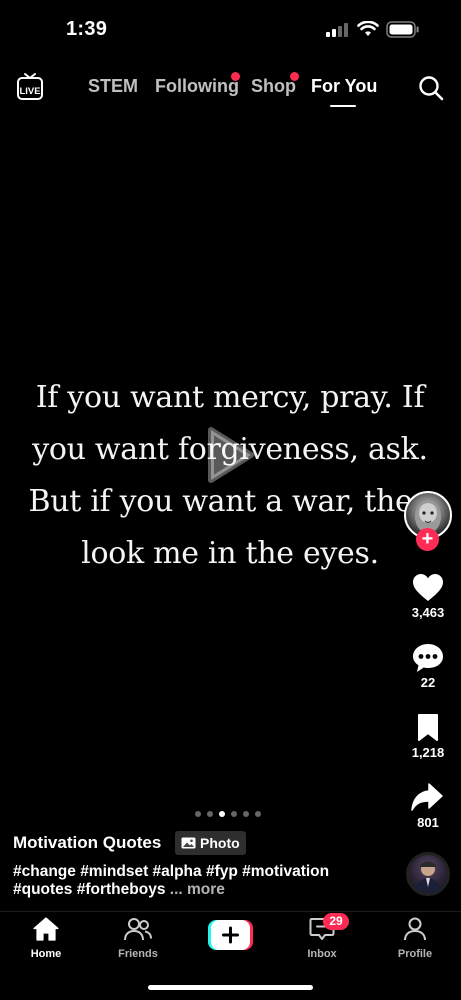 The width and height of the screenshot is (461, 1000). I want to click on tab-for-you: For You, so click(344, 86).